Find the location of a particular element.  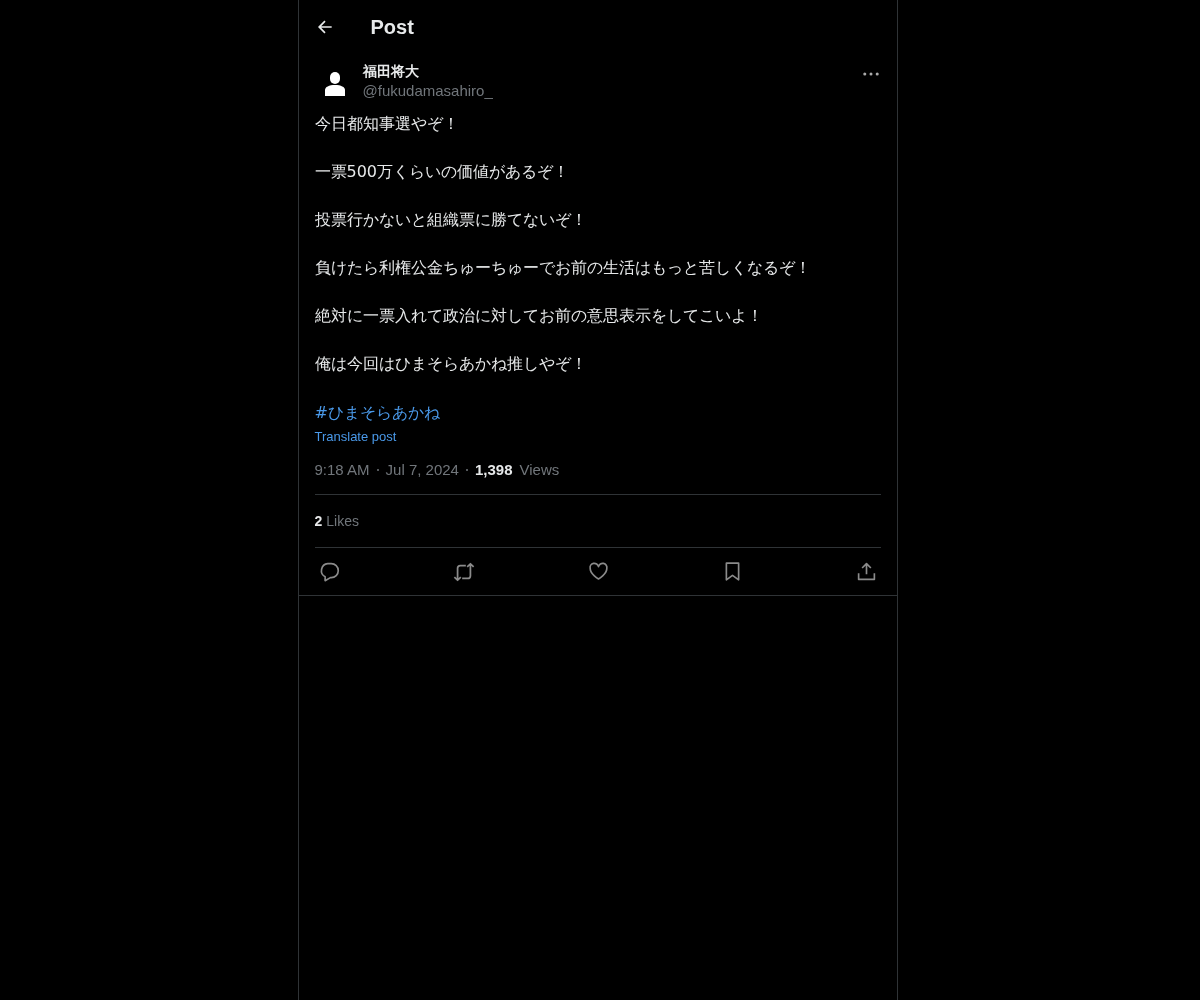

author-handle: @fukudamasahiro_ is located at coordinates (612, 91).